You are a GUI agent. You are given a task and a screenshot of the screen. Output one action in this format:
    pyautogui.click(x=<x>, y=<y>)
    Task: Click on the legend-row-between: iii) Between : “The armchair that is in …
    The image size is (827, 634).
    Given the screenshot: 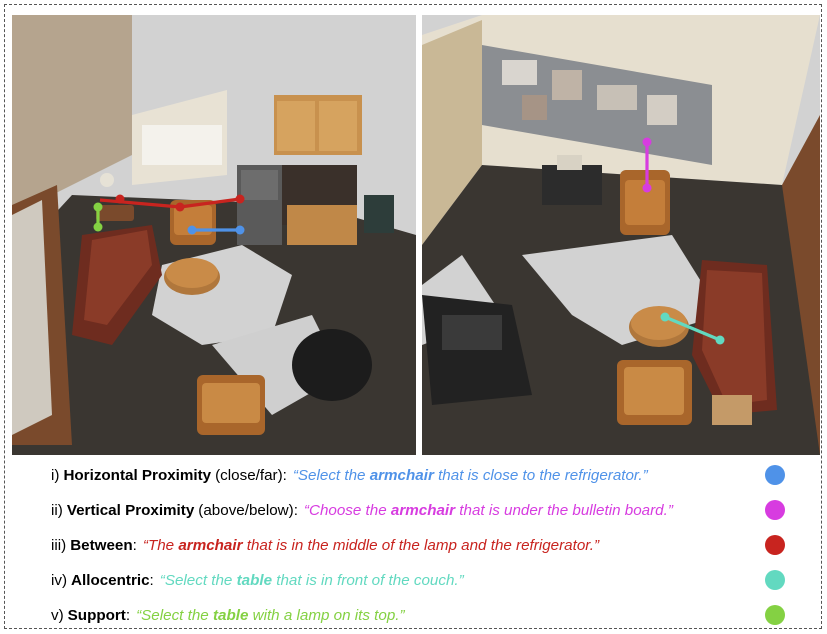 What is the action you would take?
    pyautogui.click(x=431, y=545)
    